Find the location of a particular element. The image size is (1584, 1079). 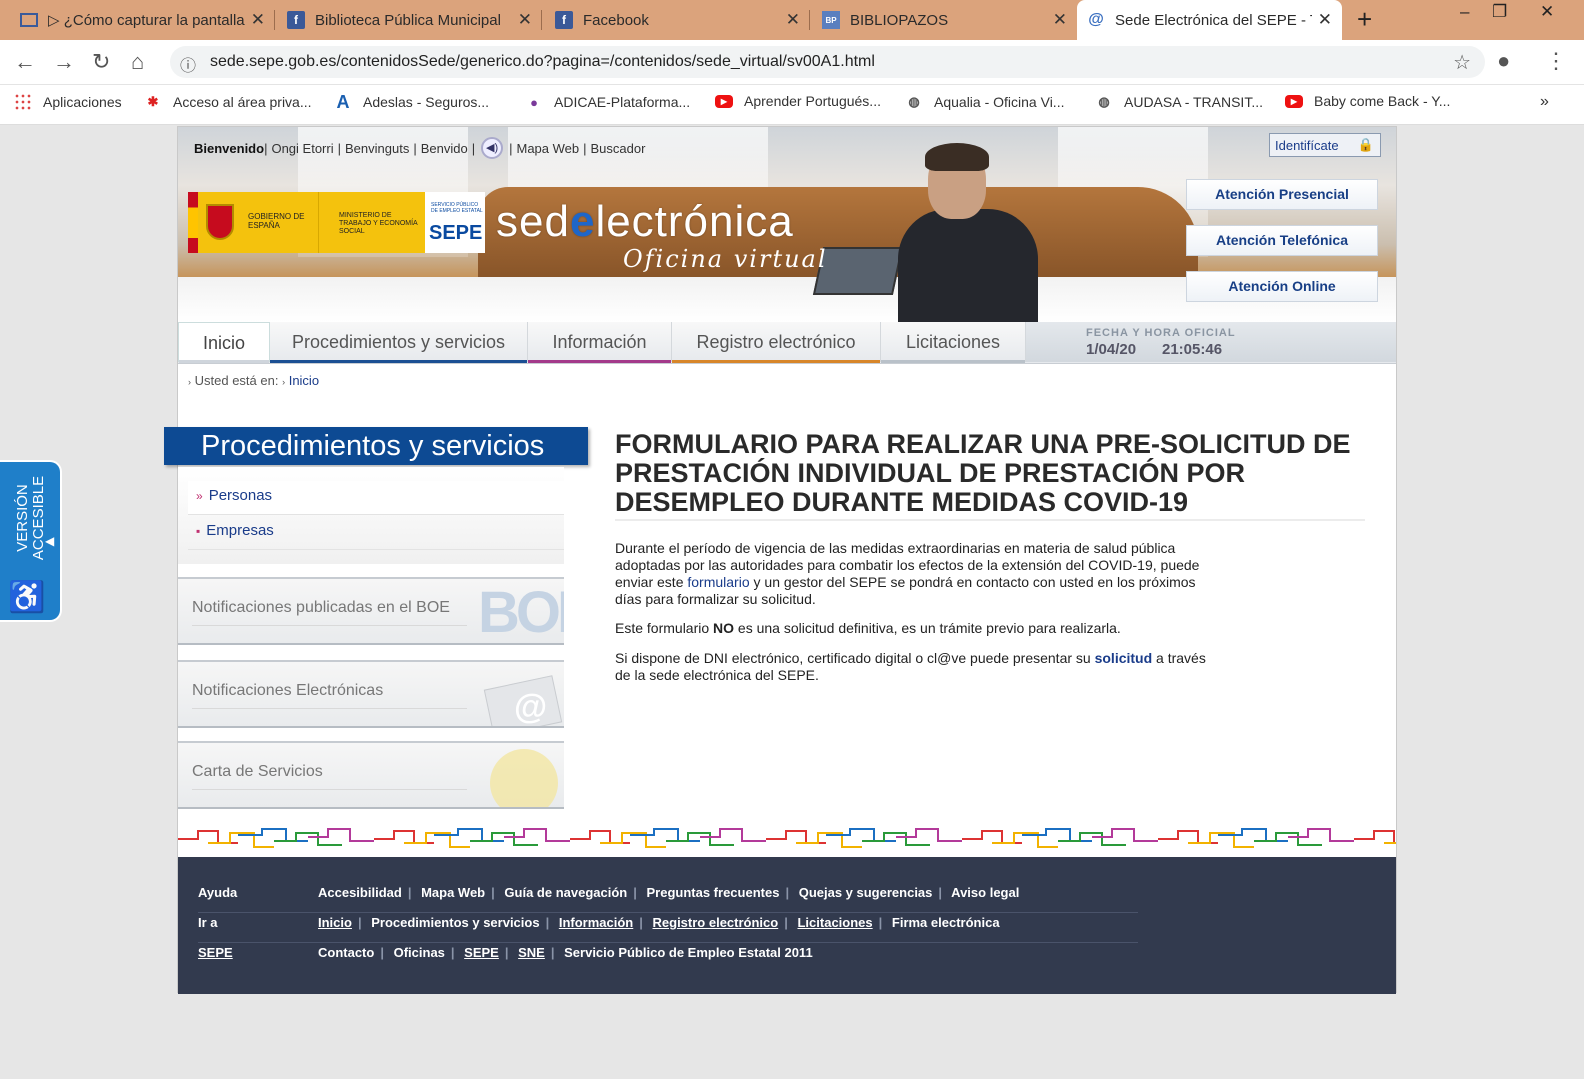

footer-link: Firma electrónica is located at coordinates (946, 922).